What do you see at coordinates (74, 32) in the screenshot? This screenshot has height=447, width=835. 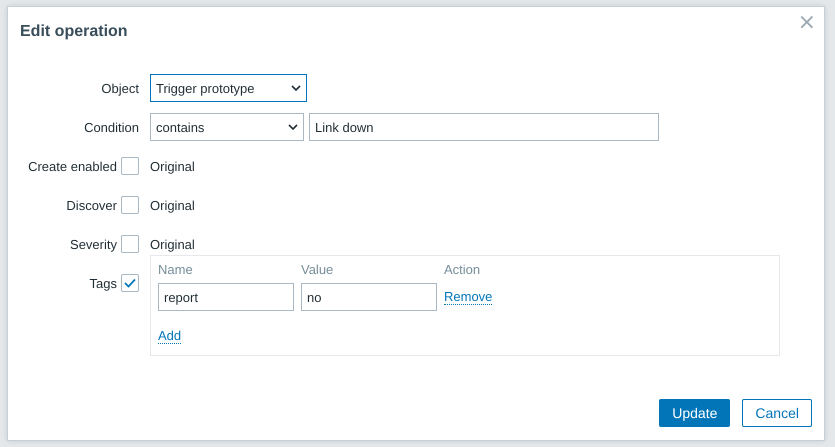 I see `dialog-title: Edit operation` at bounding box center [74, 32].